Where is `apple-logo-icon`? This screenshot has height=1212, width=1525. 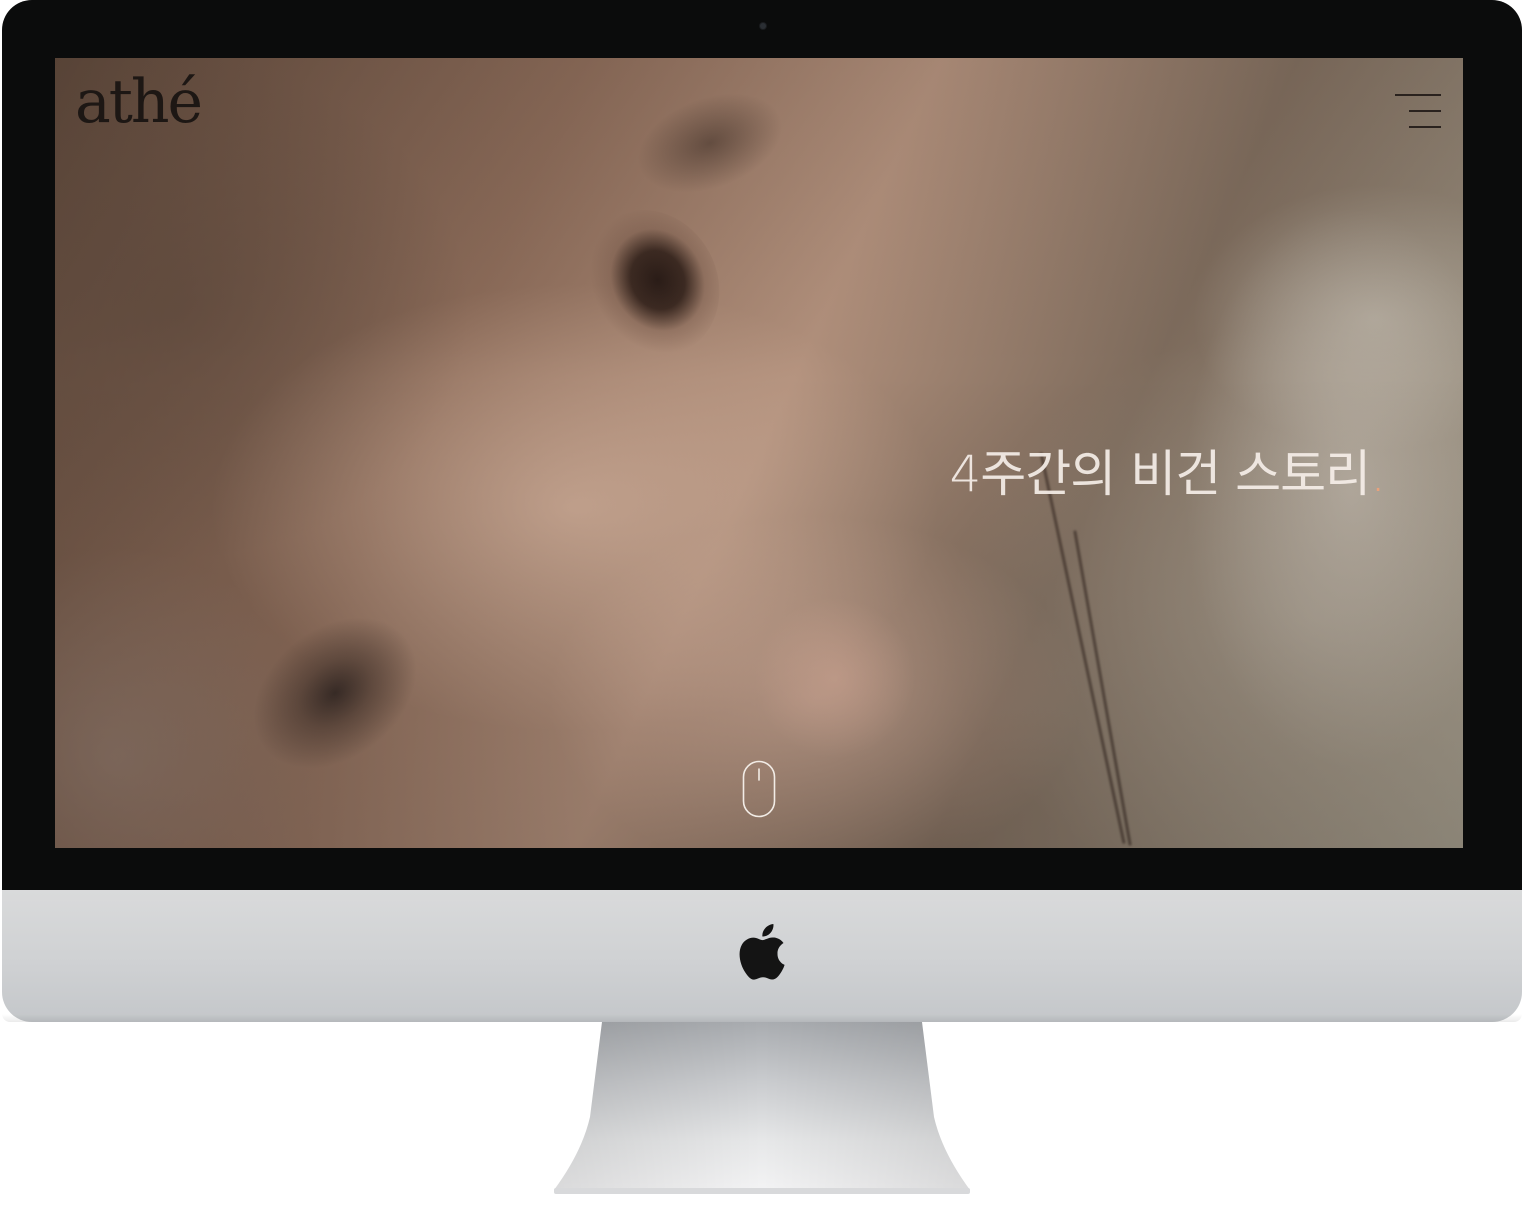 apple-logo-icon is located at coordinates (762, 952).